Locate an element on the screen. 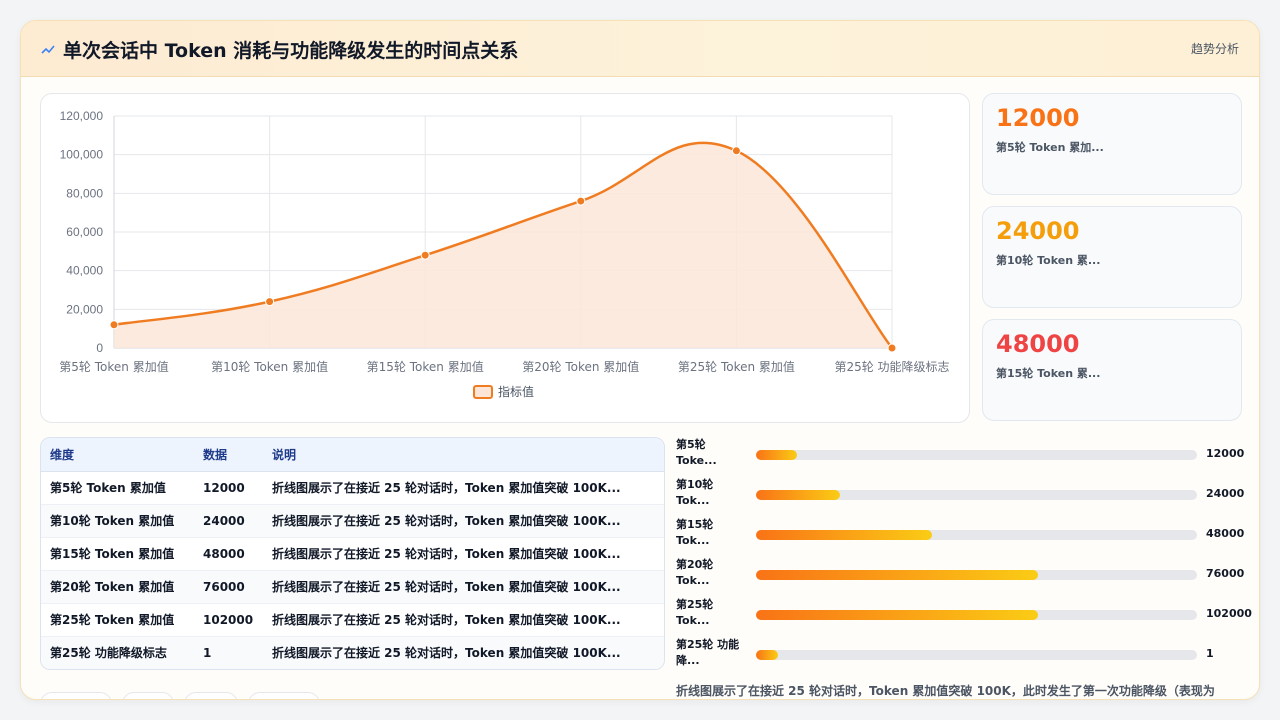 This screenshot has height=720, width=1280. legend-swatch is located at coordinates (483, 392).